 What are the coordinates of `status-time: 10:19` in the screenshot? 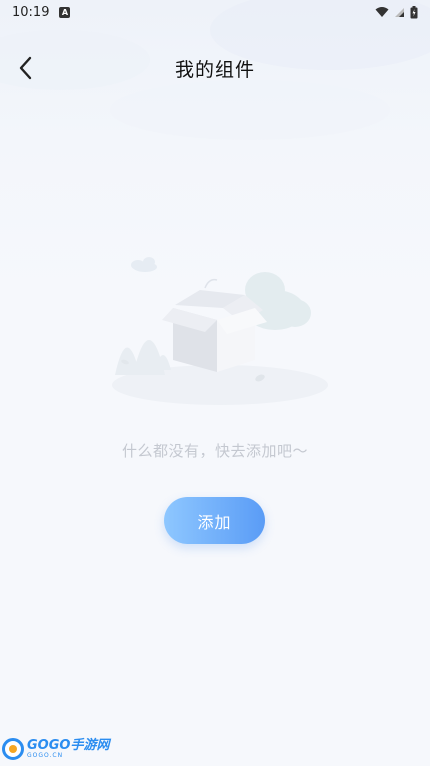 It's located at (31, 12).